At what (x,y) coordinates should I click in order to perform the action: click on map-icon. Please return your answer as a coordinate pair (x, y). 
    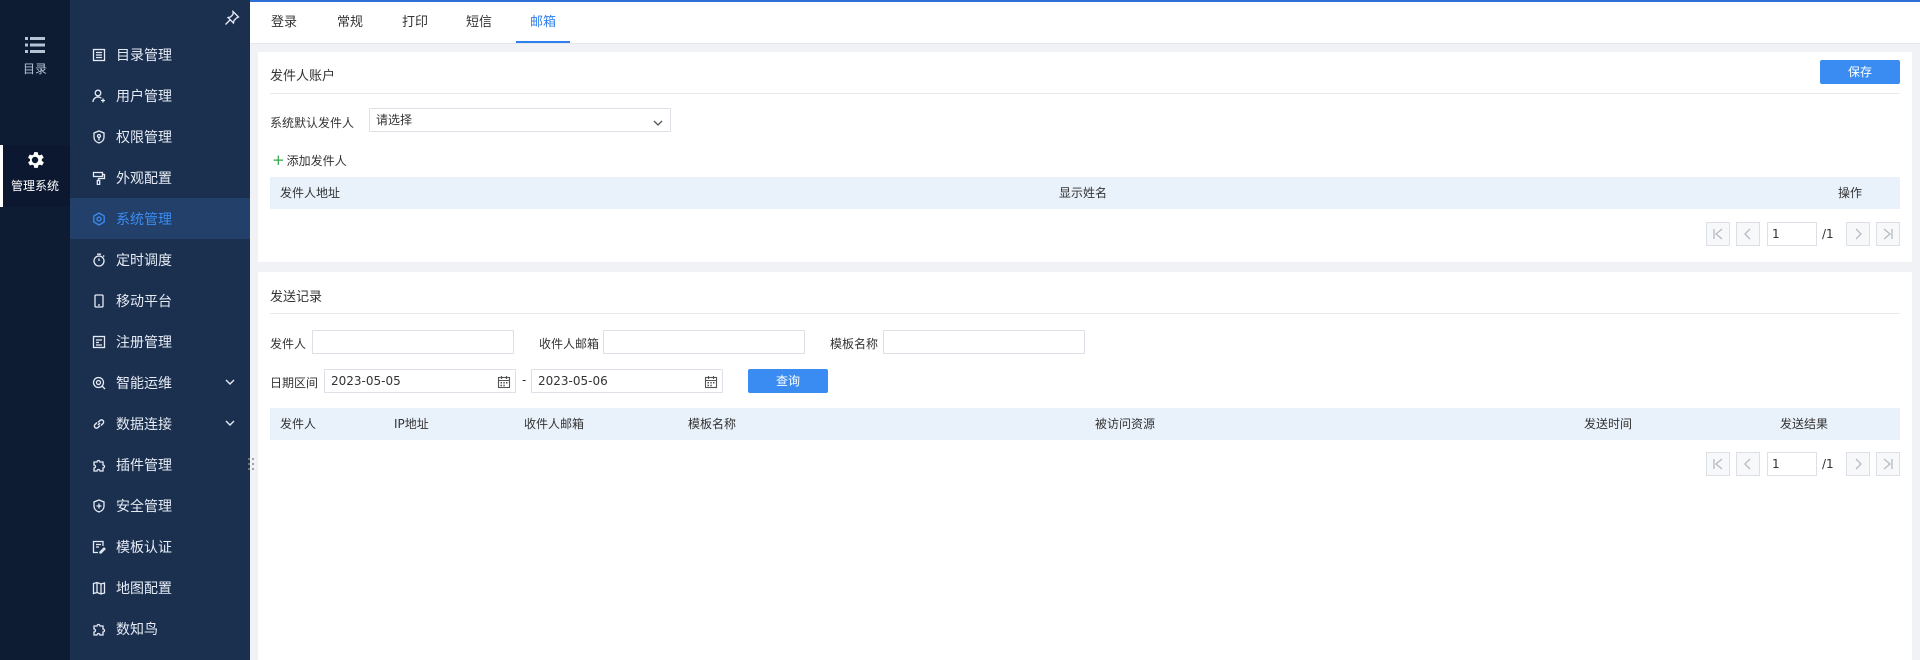
    Looking at the image, I should click on (99, 588).